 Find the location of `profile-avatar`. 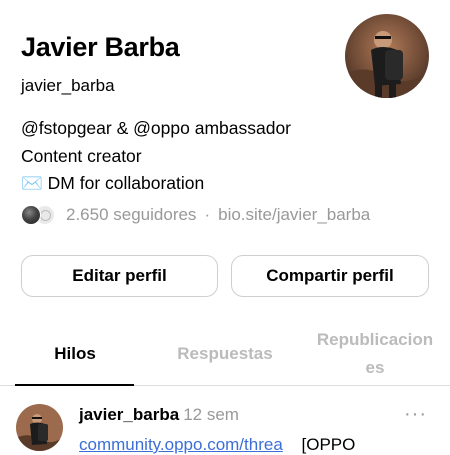

profile-avatar is located at coordinates (387, 56).